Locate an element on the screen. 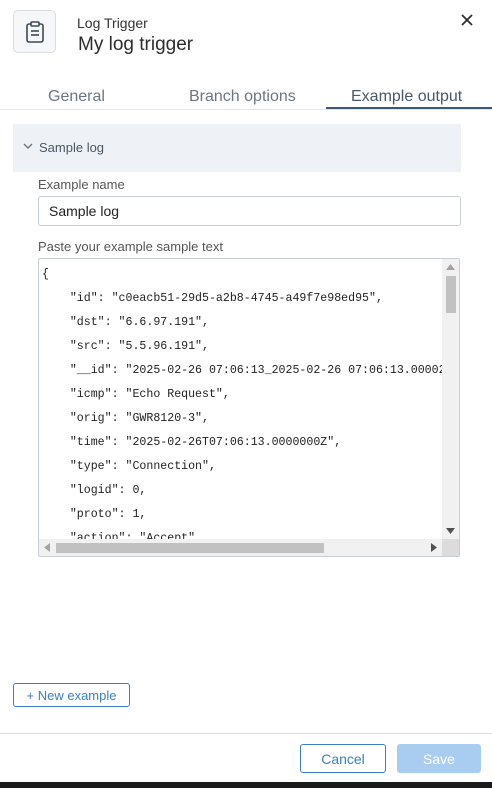  tab-bar: General Branch options Example output is located at coordinates (246, 97).